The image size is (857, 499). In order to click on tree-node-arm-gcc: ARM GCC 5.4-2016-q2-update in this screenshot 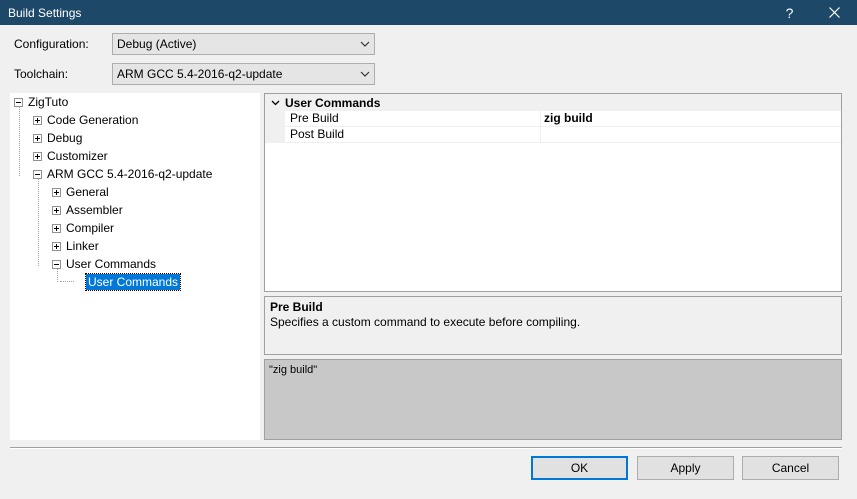, I will do `click(123, 174)`.